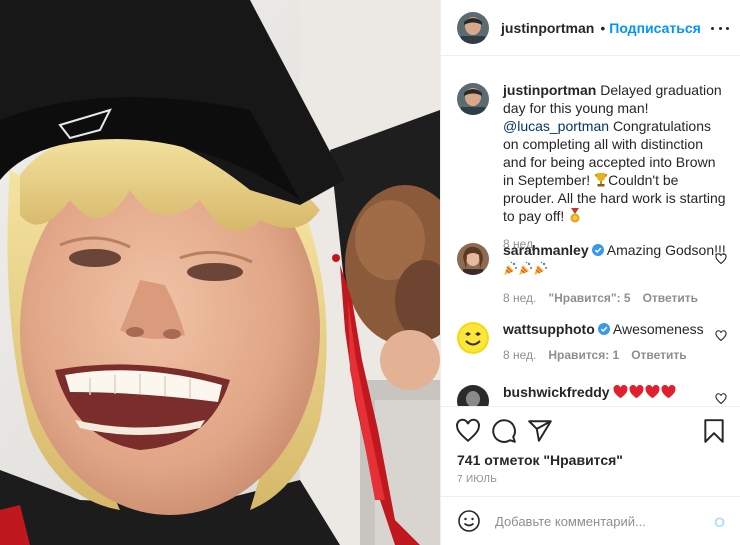  I want to click on comment-meta: 8 нед. Нравится: 1 Ответить, so click(615, 355).